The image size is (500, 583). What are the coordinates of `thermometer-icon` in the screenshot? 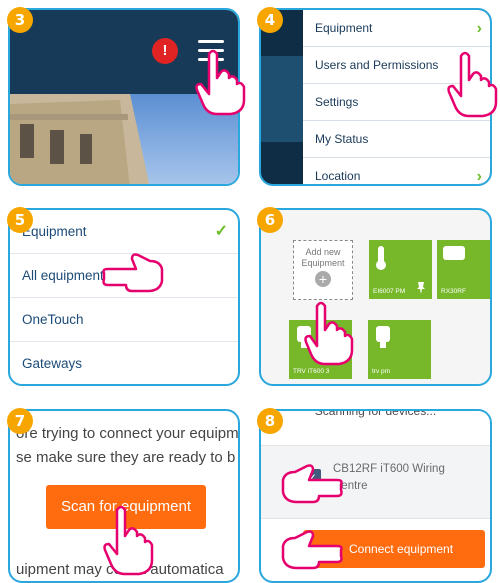 It's located at (381, 258).